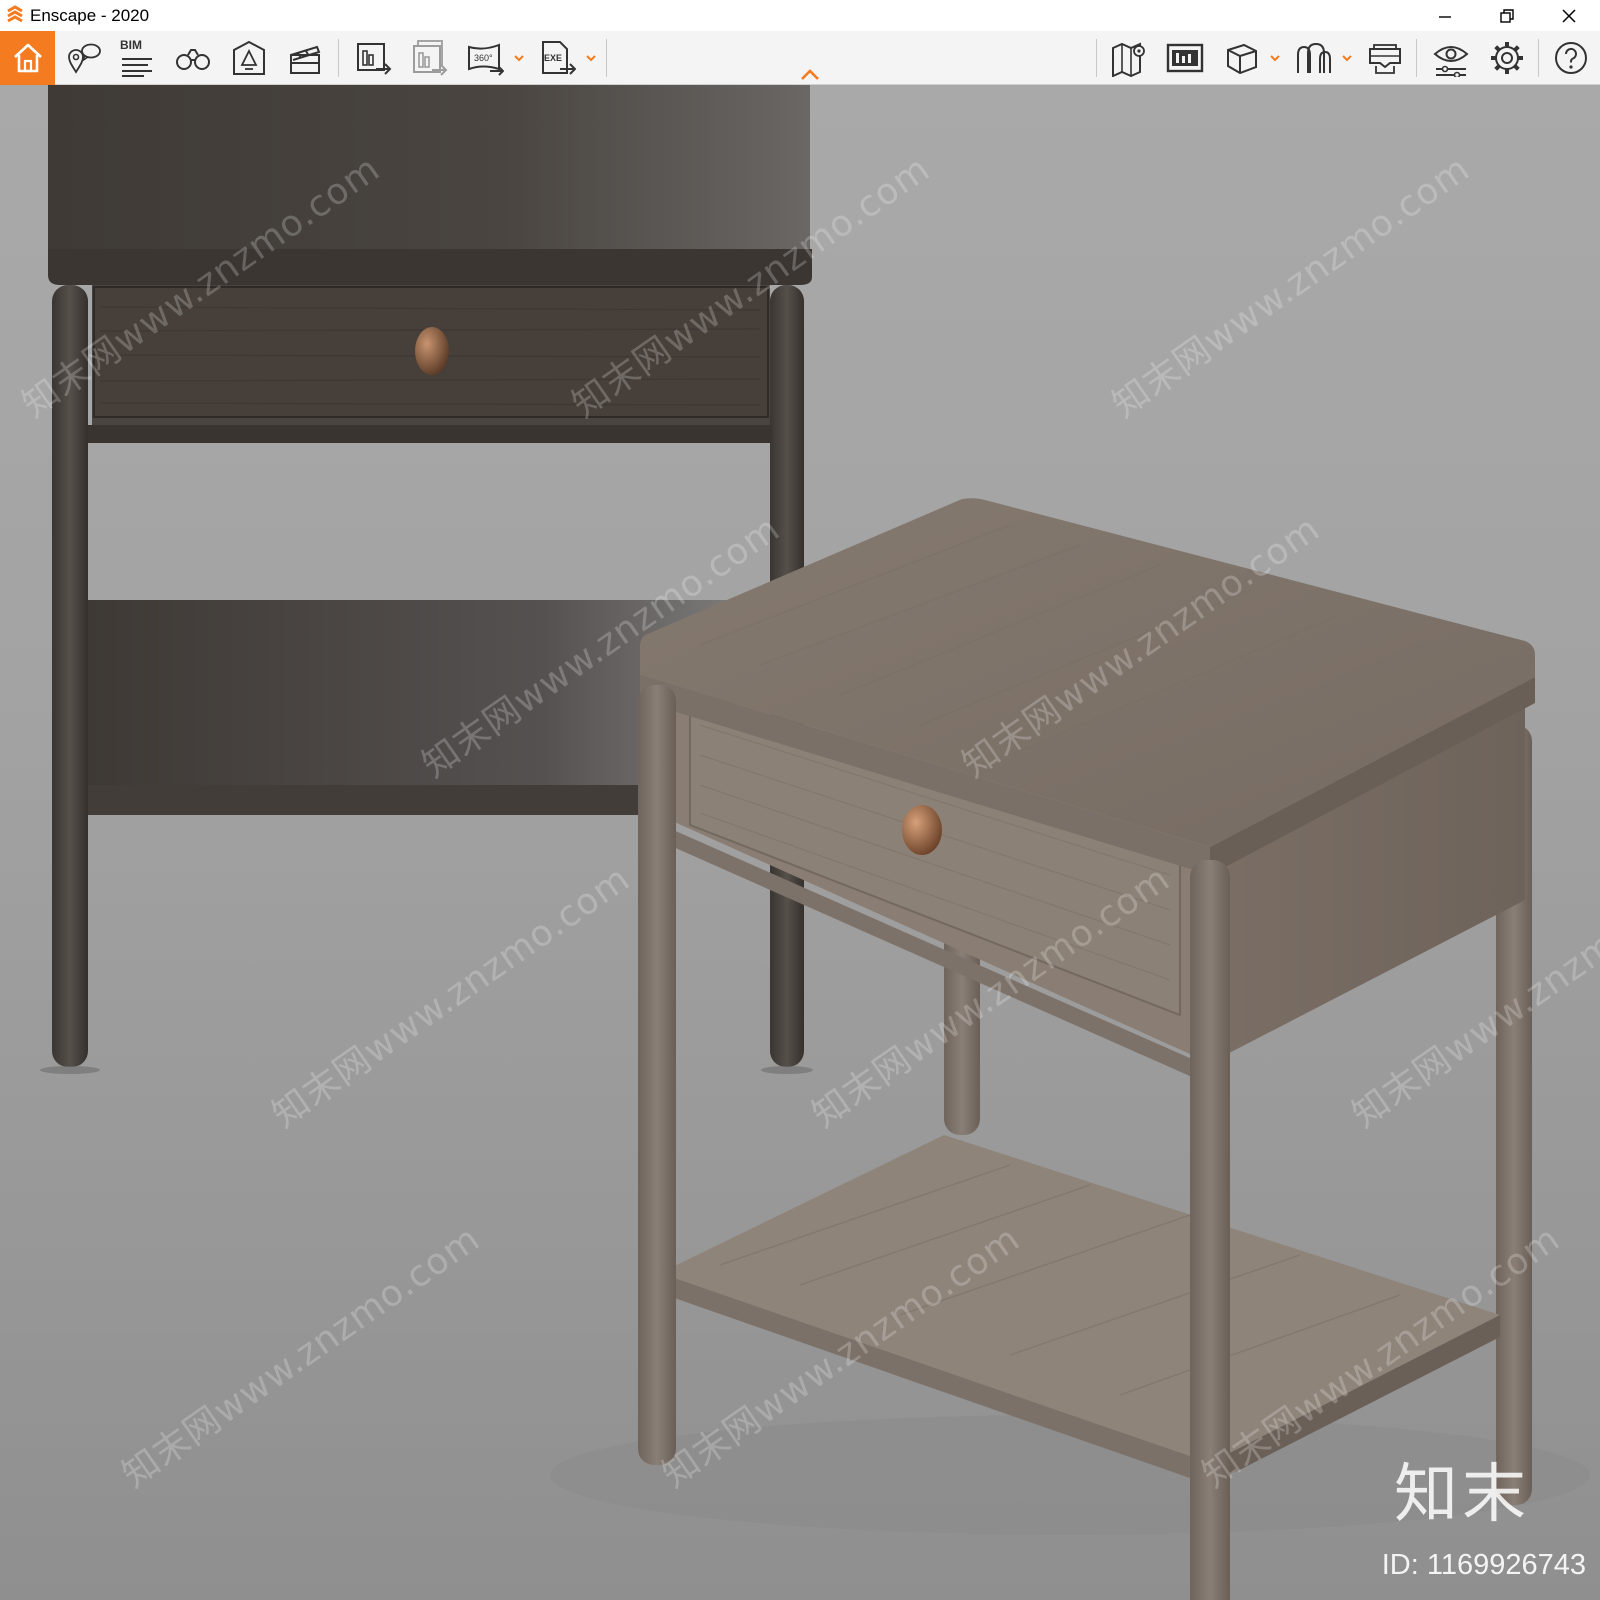 This screenshot has width=1600, height=1600. I want to click on screen-export-button, so click(1185, 58).